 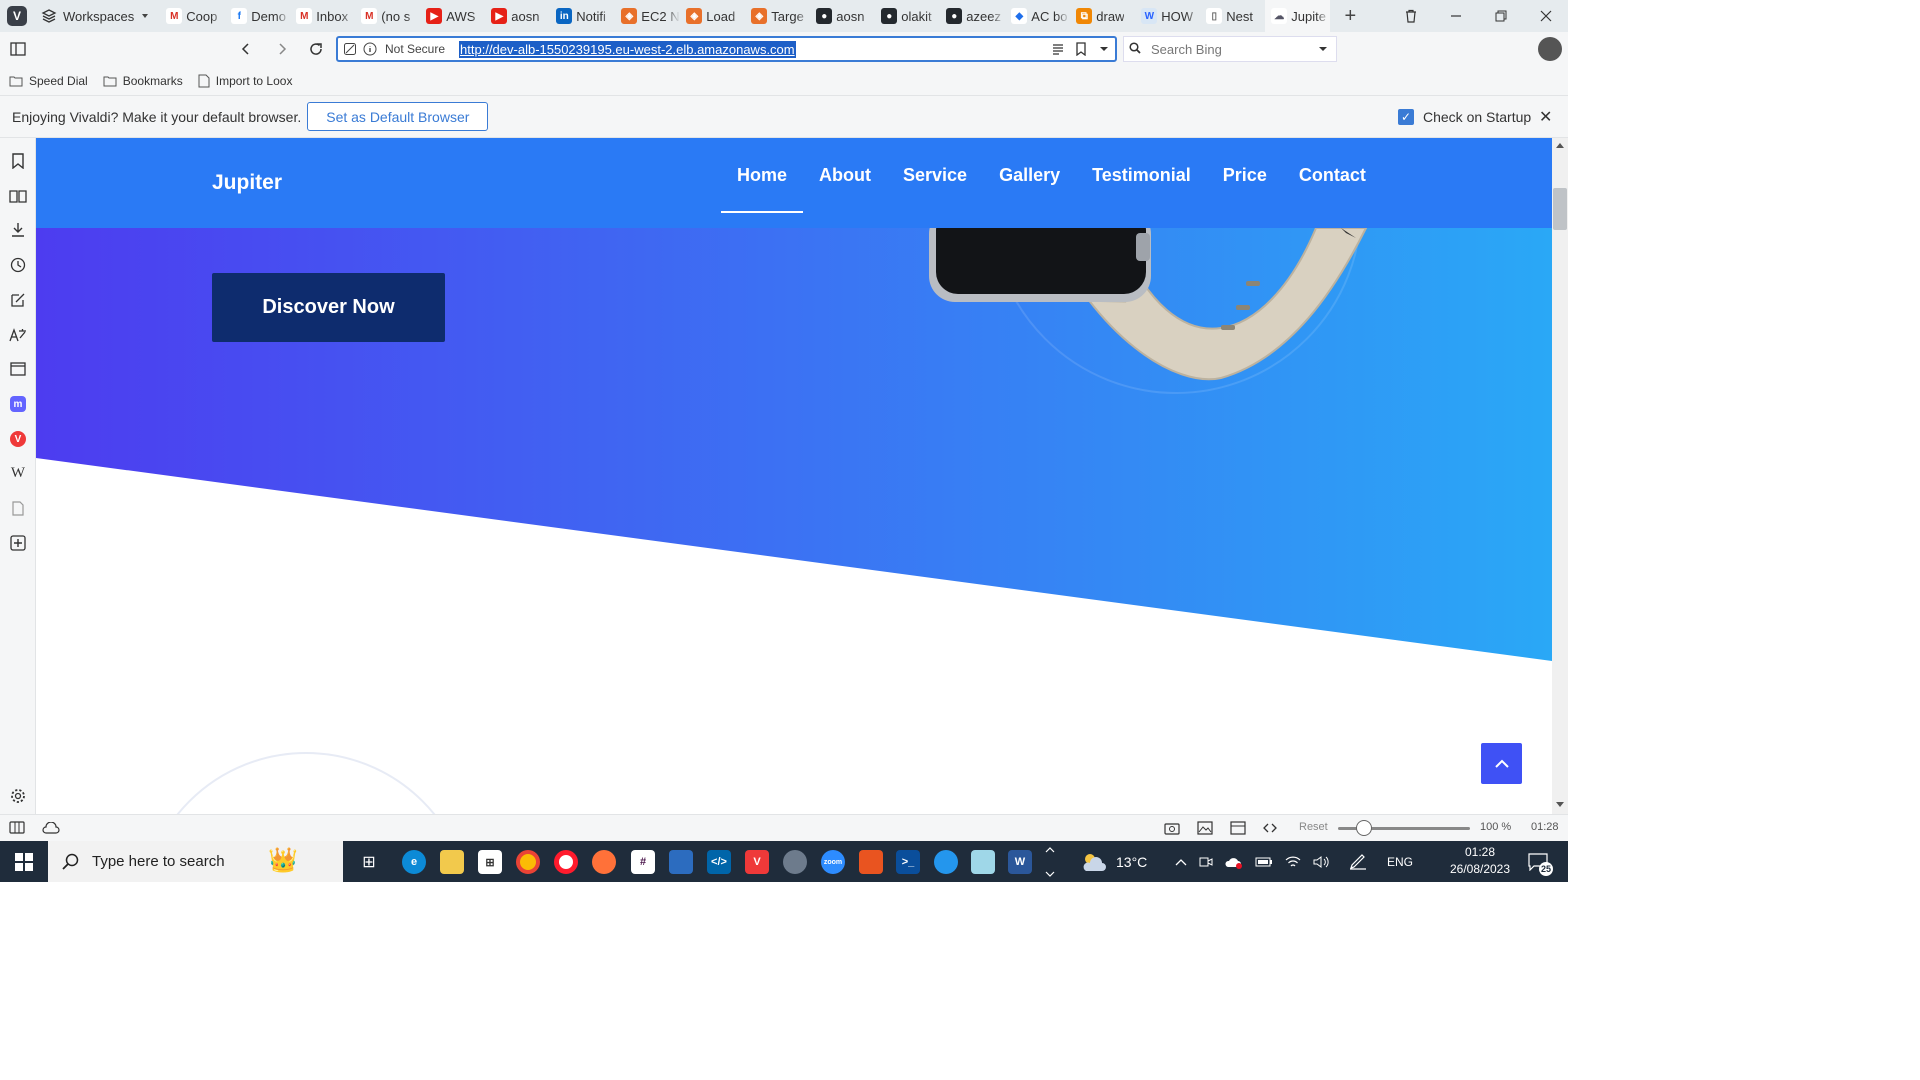 I want to click on check-on-startup-checkbox: ✓, so click(x=1406, y=117).